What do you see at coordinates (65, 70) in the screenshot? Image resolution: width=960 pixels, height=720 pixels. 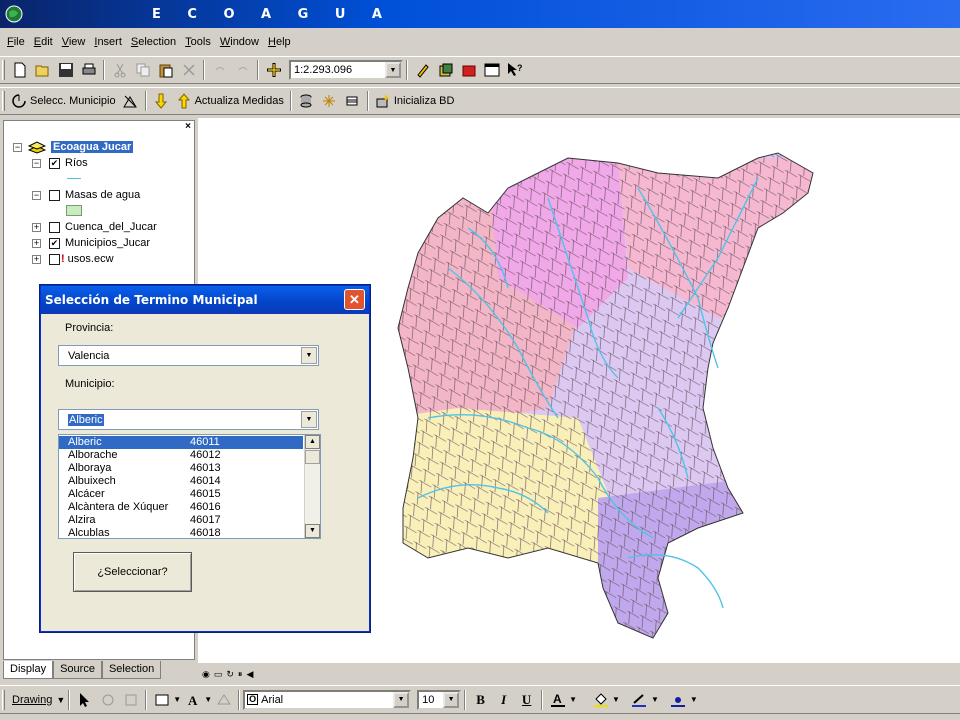 I see `save-button` at bounding box center [65, 70].